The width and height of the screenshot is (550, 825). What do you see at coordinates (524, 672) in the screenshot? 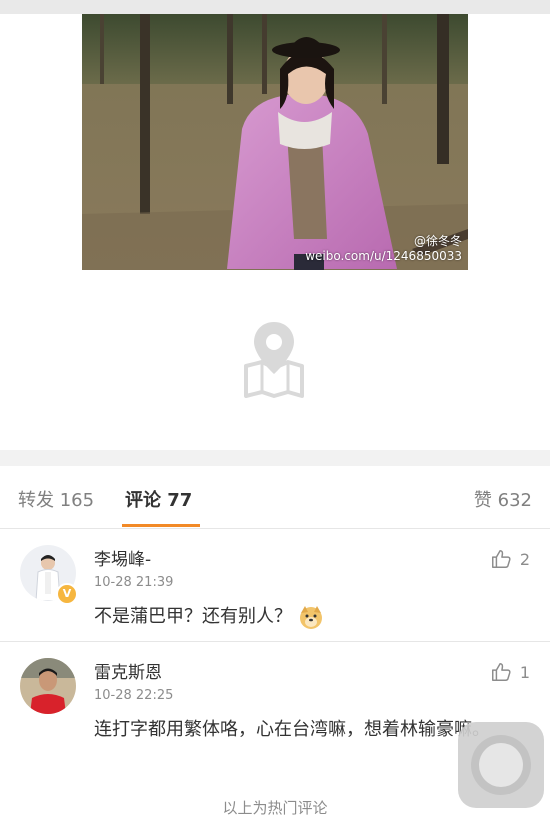
I see `like-count: 1` at bounding box center [524, 672].